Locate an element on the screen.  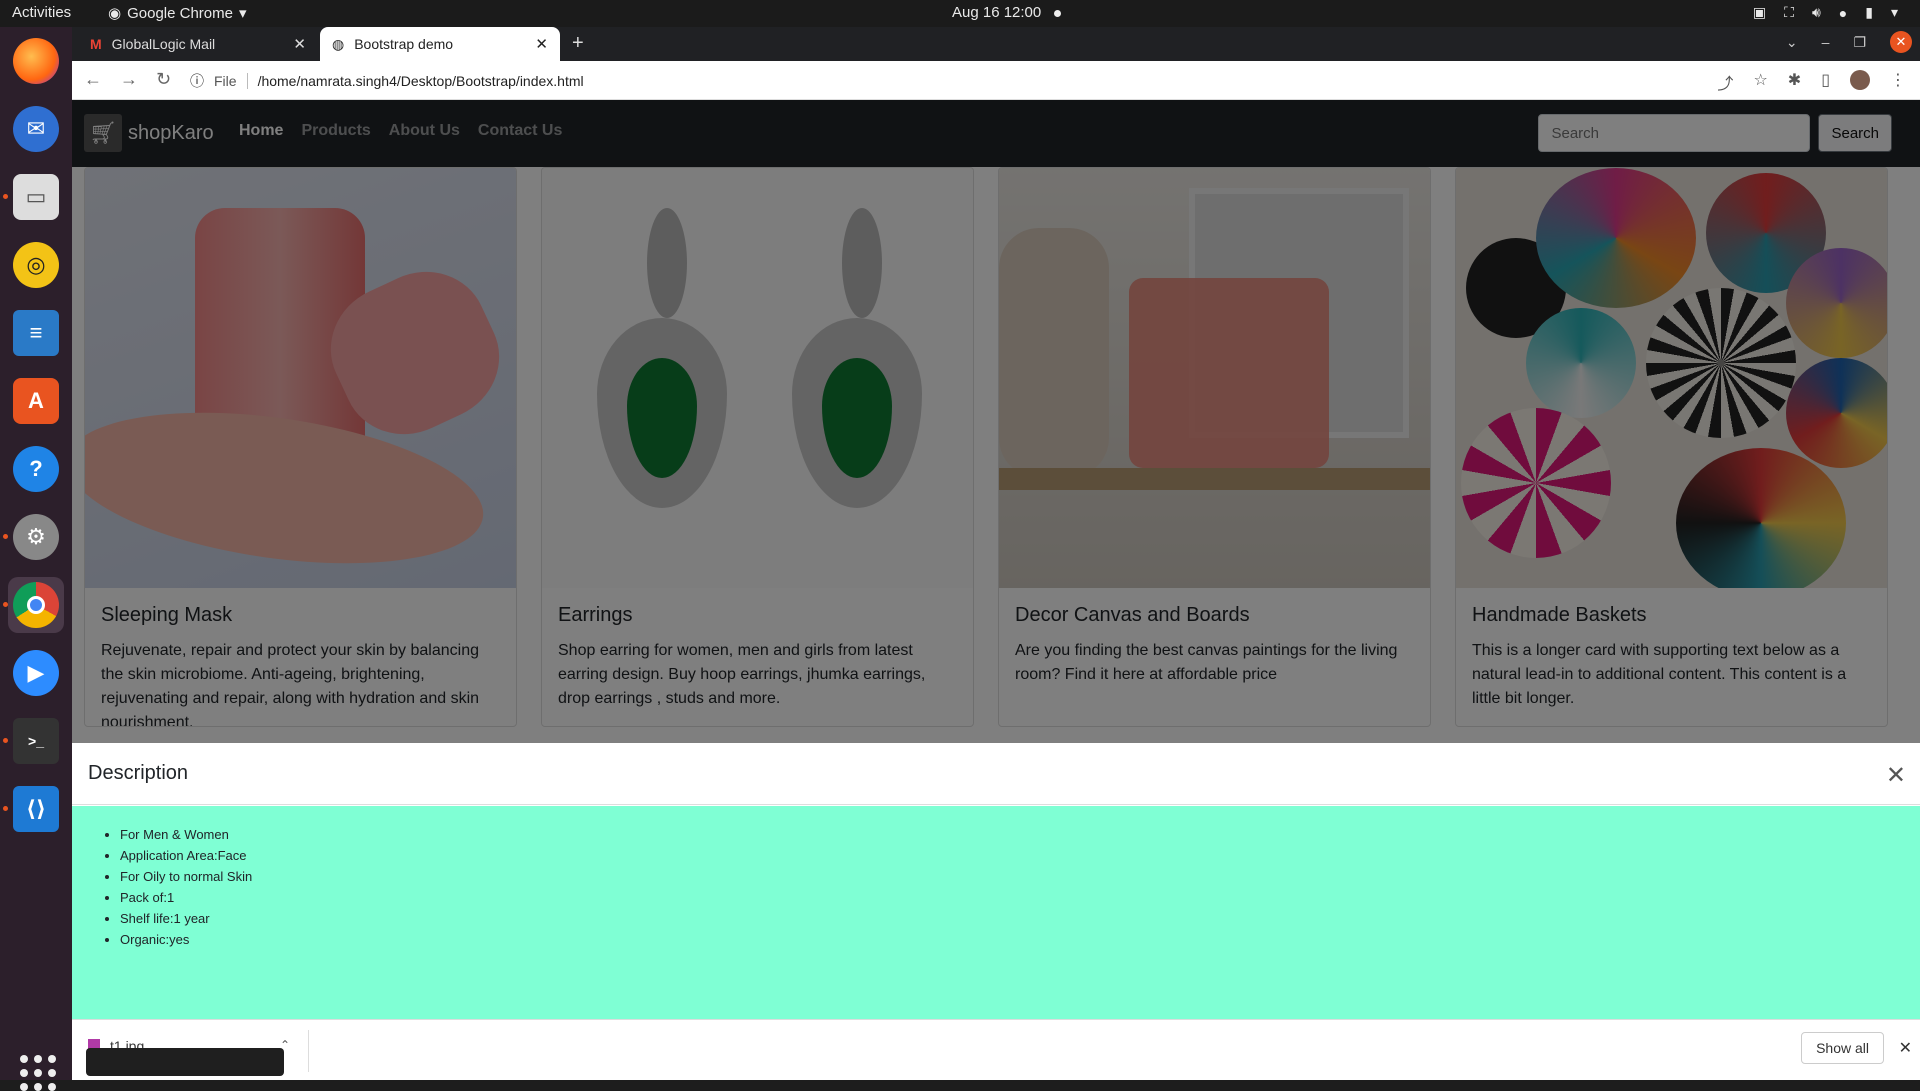
list-item: Pack of:1 is located at coordinates (1012, 897).